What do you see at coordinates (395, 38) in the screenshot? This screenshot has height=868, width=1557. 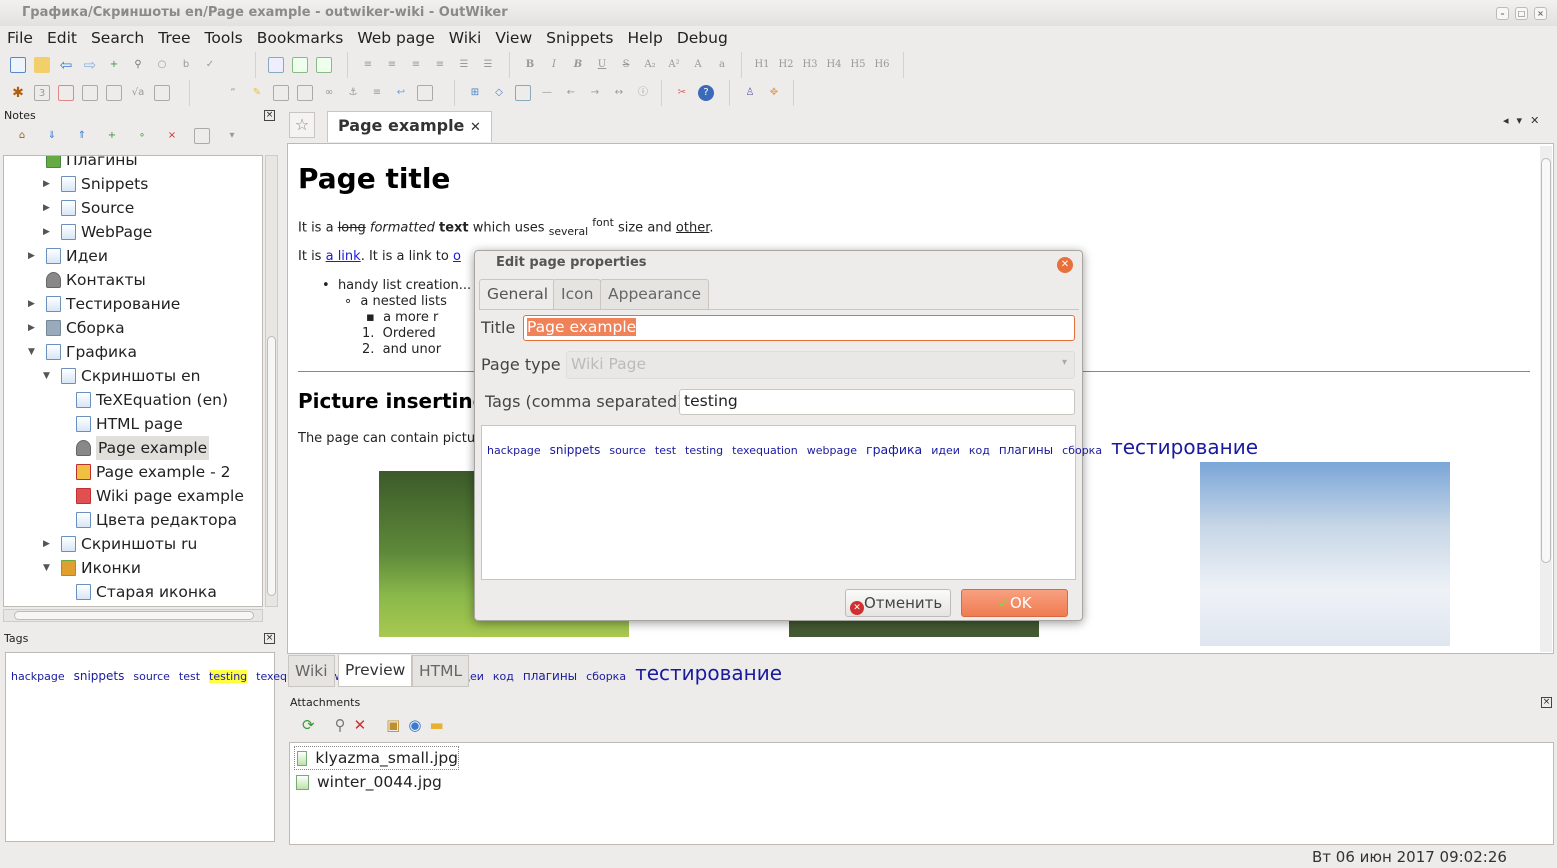 I see `menu-web-page: Web page` at bounding box center [395, 38].